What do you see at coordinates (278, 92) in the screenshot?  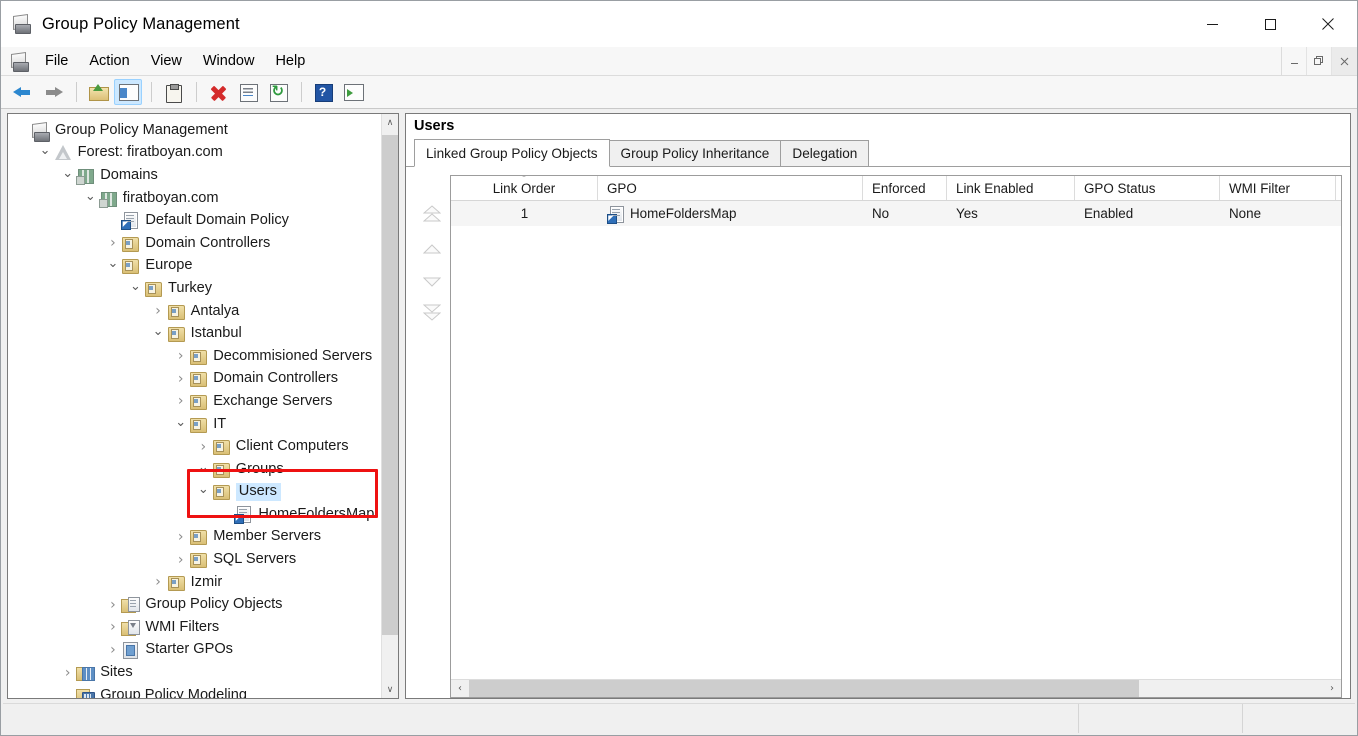 I see `refresh-button` at bounding box center [278, 92].